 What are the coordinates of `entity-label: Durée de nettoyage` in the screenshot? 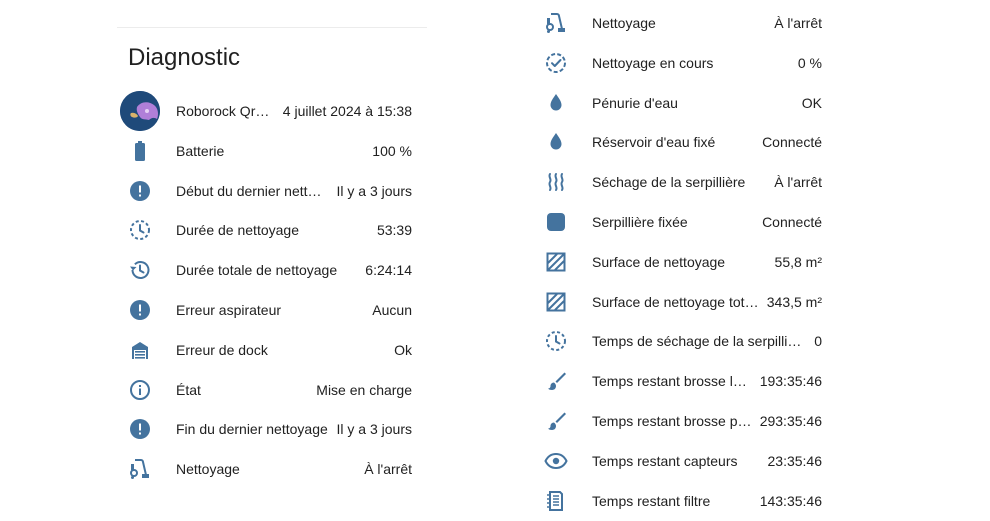 It's located at (237, 230).